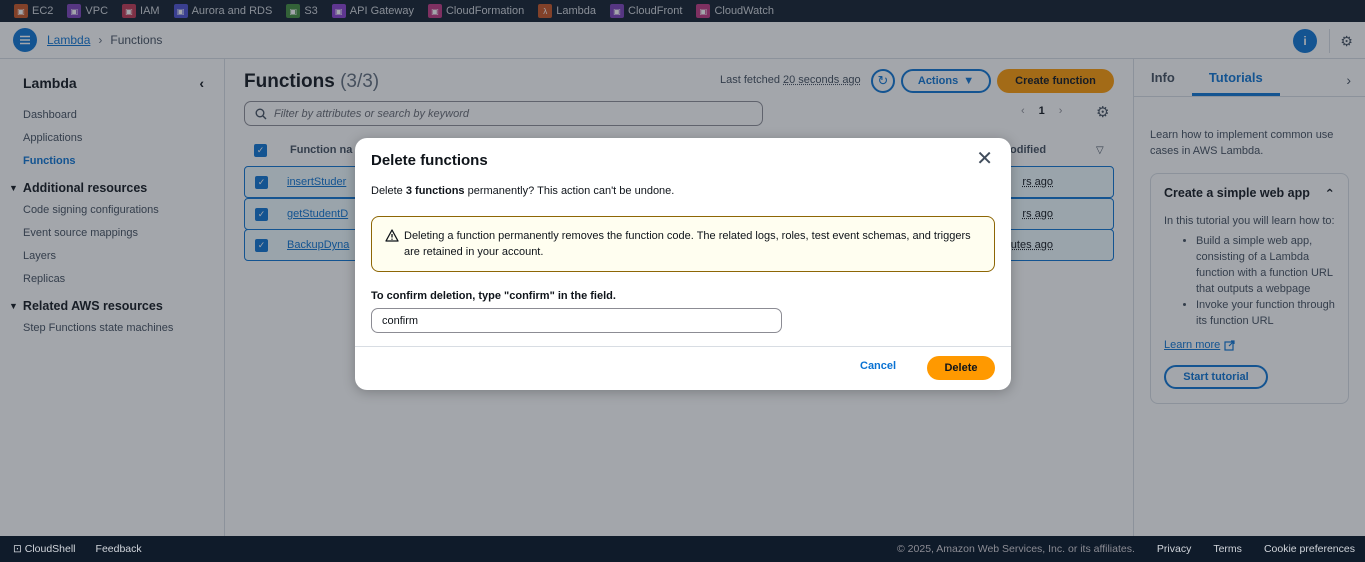  What do you see at coordinates (1227, 549) in the screenshot?
I see `terms-link: Terms` at bounding box center [1227, 549].